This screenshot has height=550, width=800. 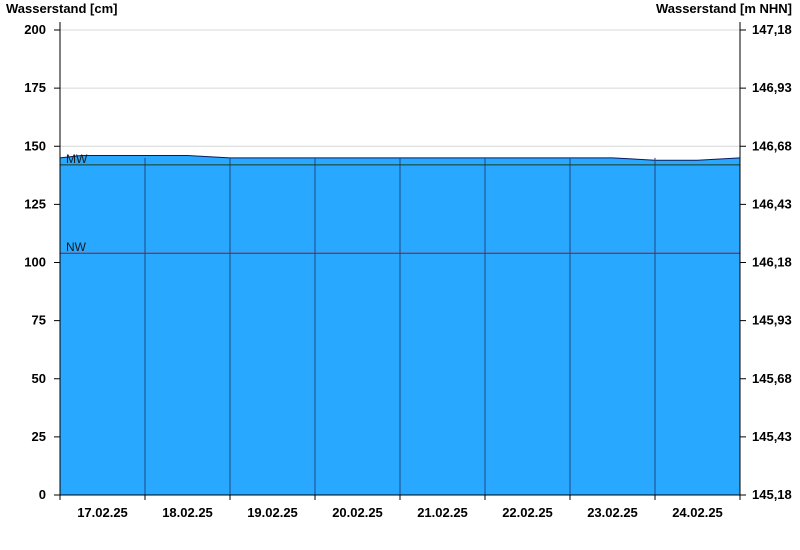 What do you see at coordinates (772, 494) in the screenshot?
I see `y-right-tick-label: 145,18` at bounding box center [772, 494].